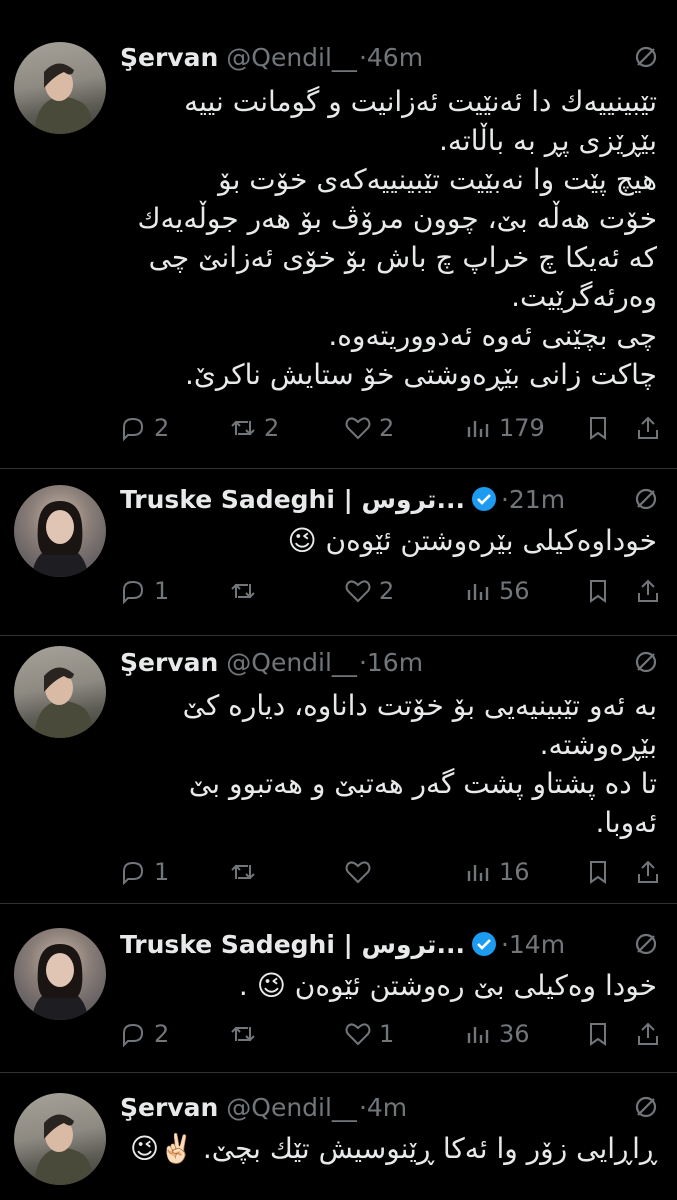 The width and height of the screenshot is (677, 1200). I want to click on tweet-time: ·21m, so click(533, 499).